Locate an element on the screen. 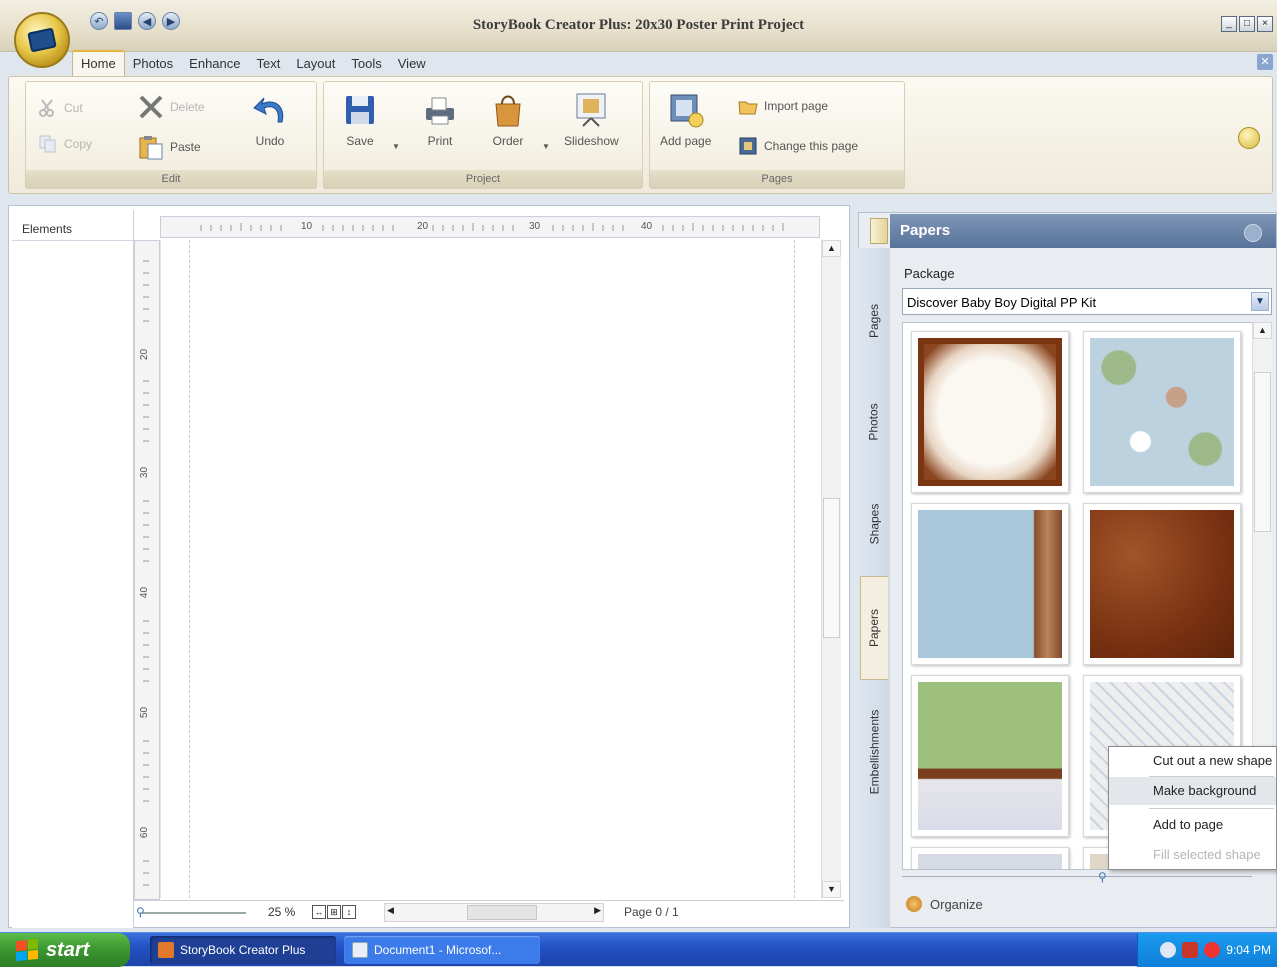 This screenshot has height=967, width=1277. minimize-button: _ is located at coordinates (1229, 24).